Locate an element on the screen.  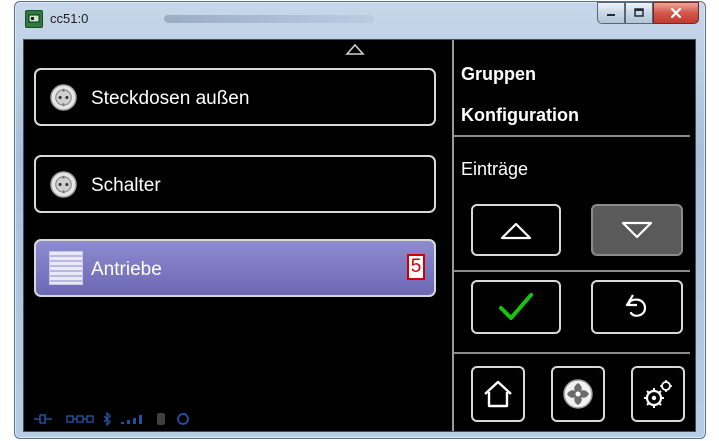
signal-icon is located at coordinates (131, 419).